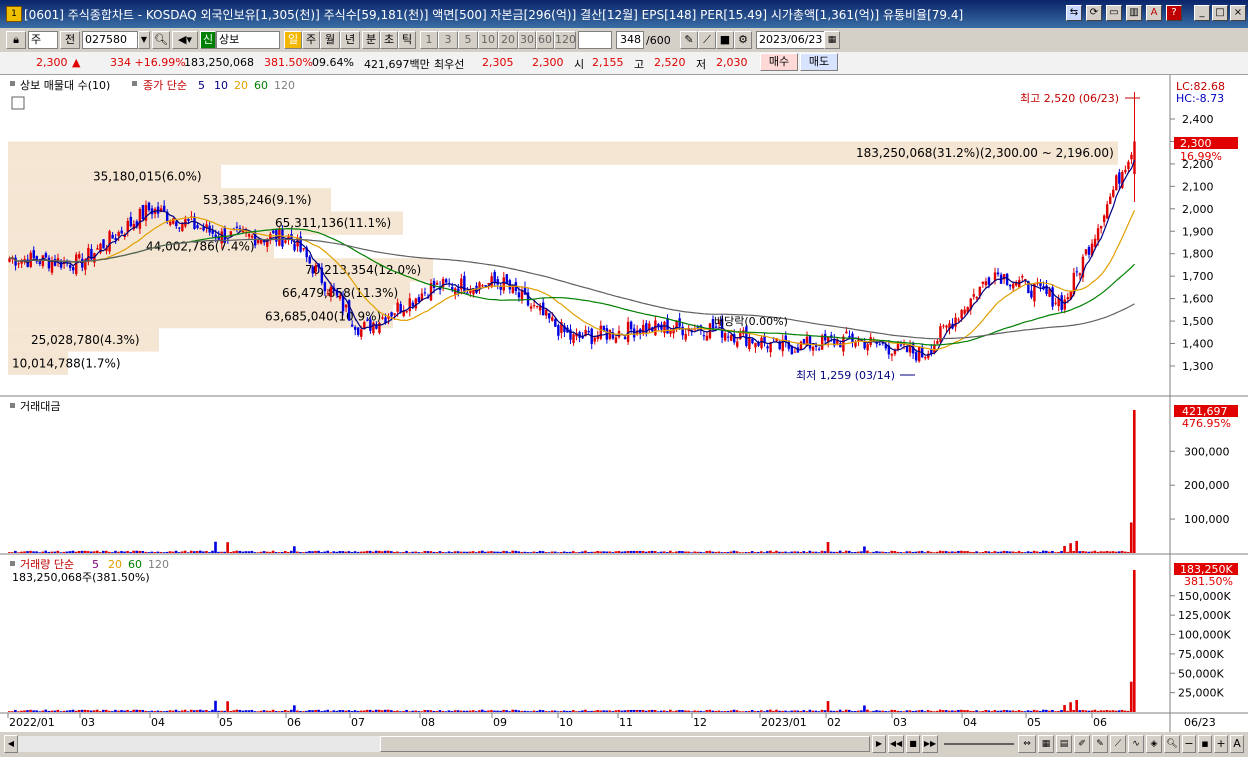  Describe the element at coordinates (743, 40) in the screenshot. I see `settings-icon: ⚙` at that location.